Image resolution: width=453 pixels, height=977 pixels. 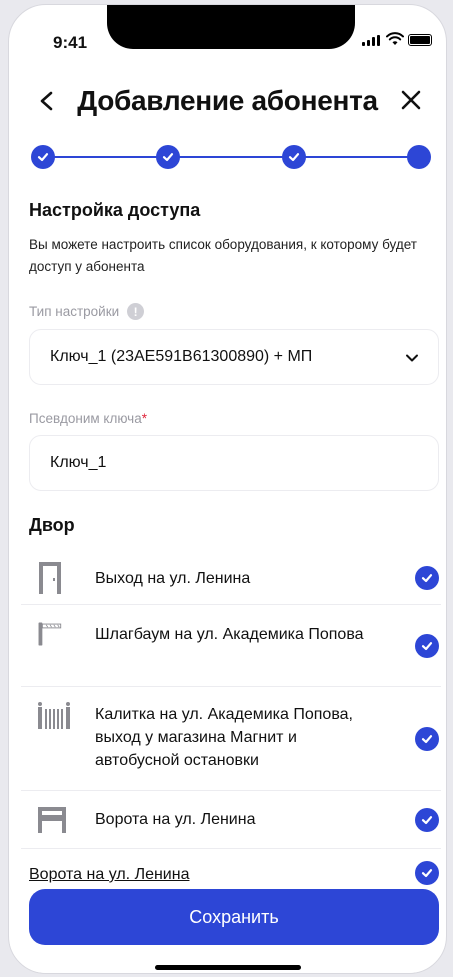 What do you see at coordinates (52, 525) in the screenshot?
I see `yard-title: Двор` at bounding box center [52, 525].